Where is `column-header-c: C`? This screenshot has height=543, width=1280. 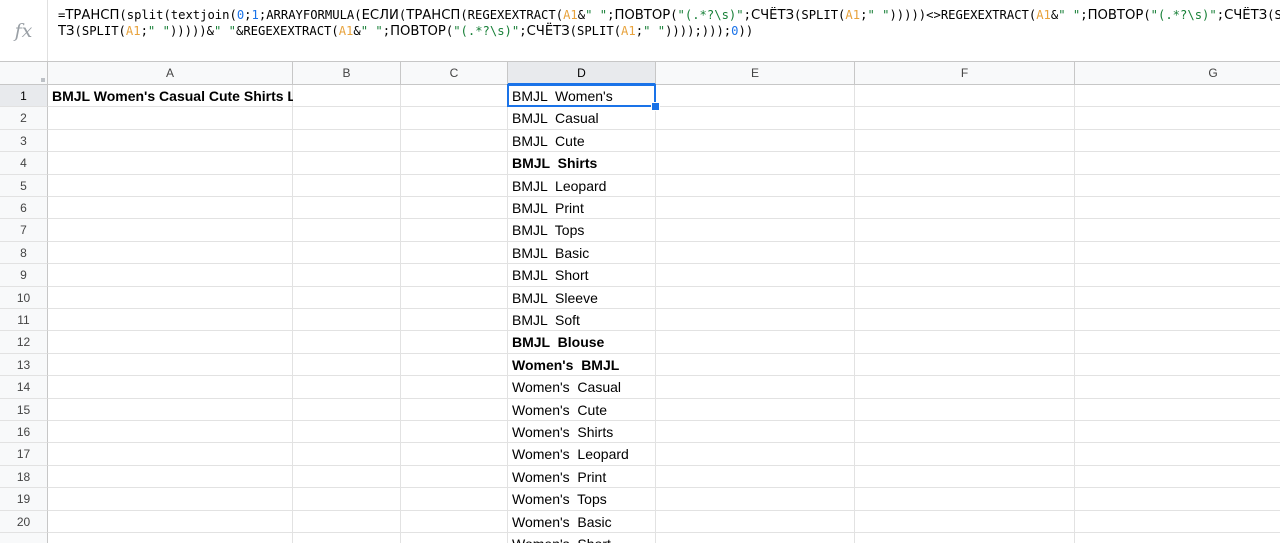
column-header-c: C is located at coordinates (454, 73).